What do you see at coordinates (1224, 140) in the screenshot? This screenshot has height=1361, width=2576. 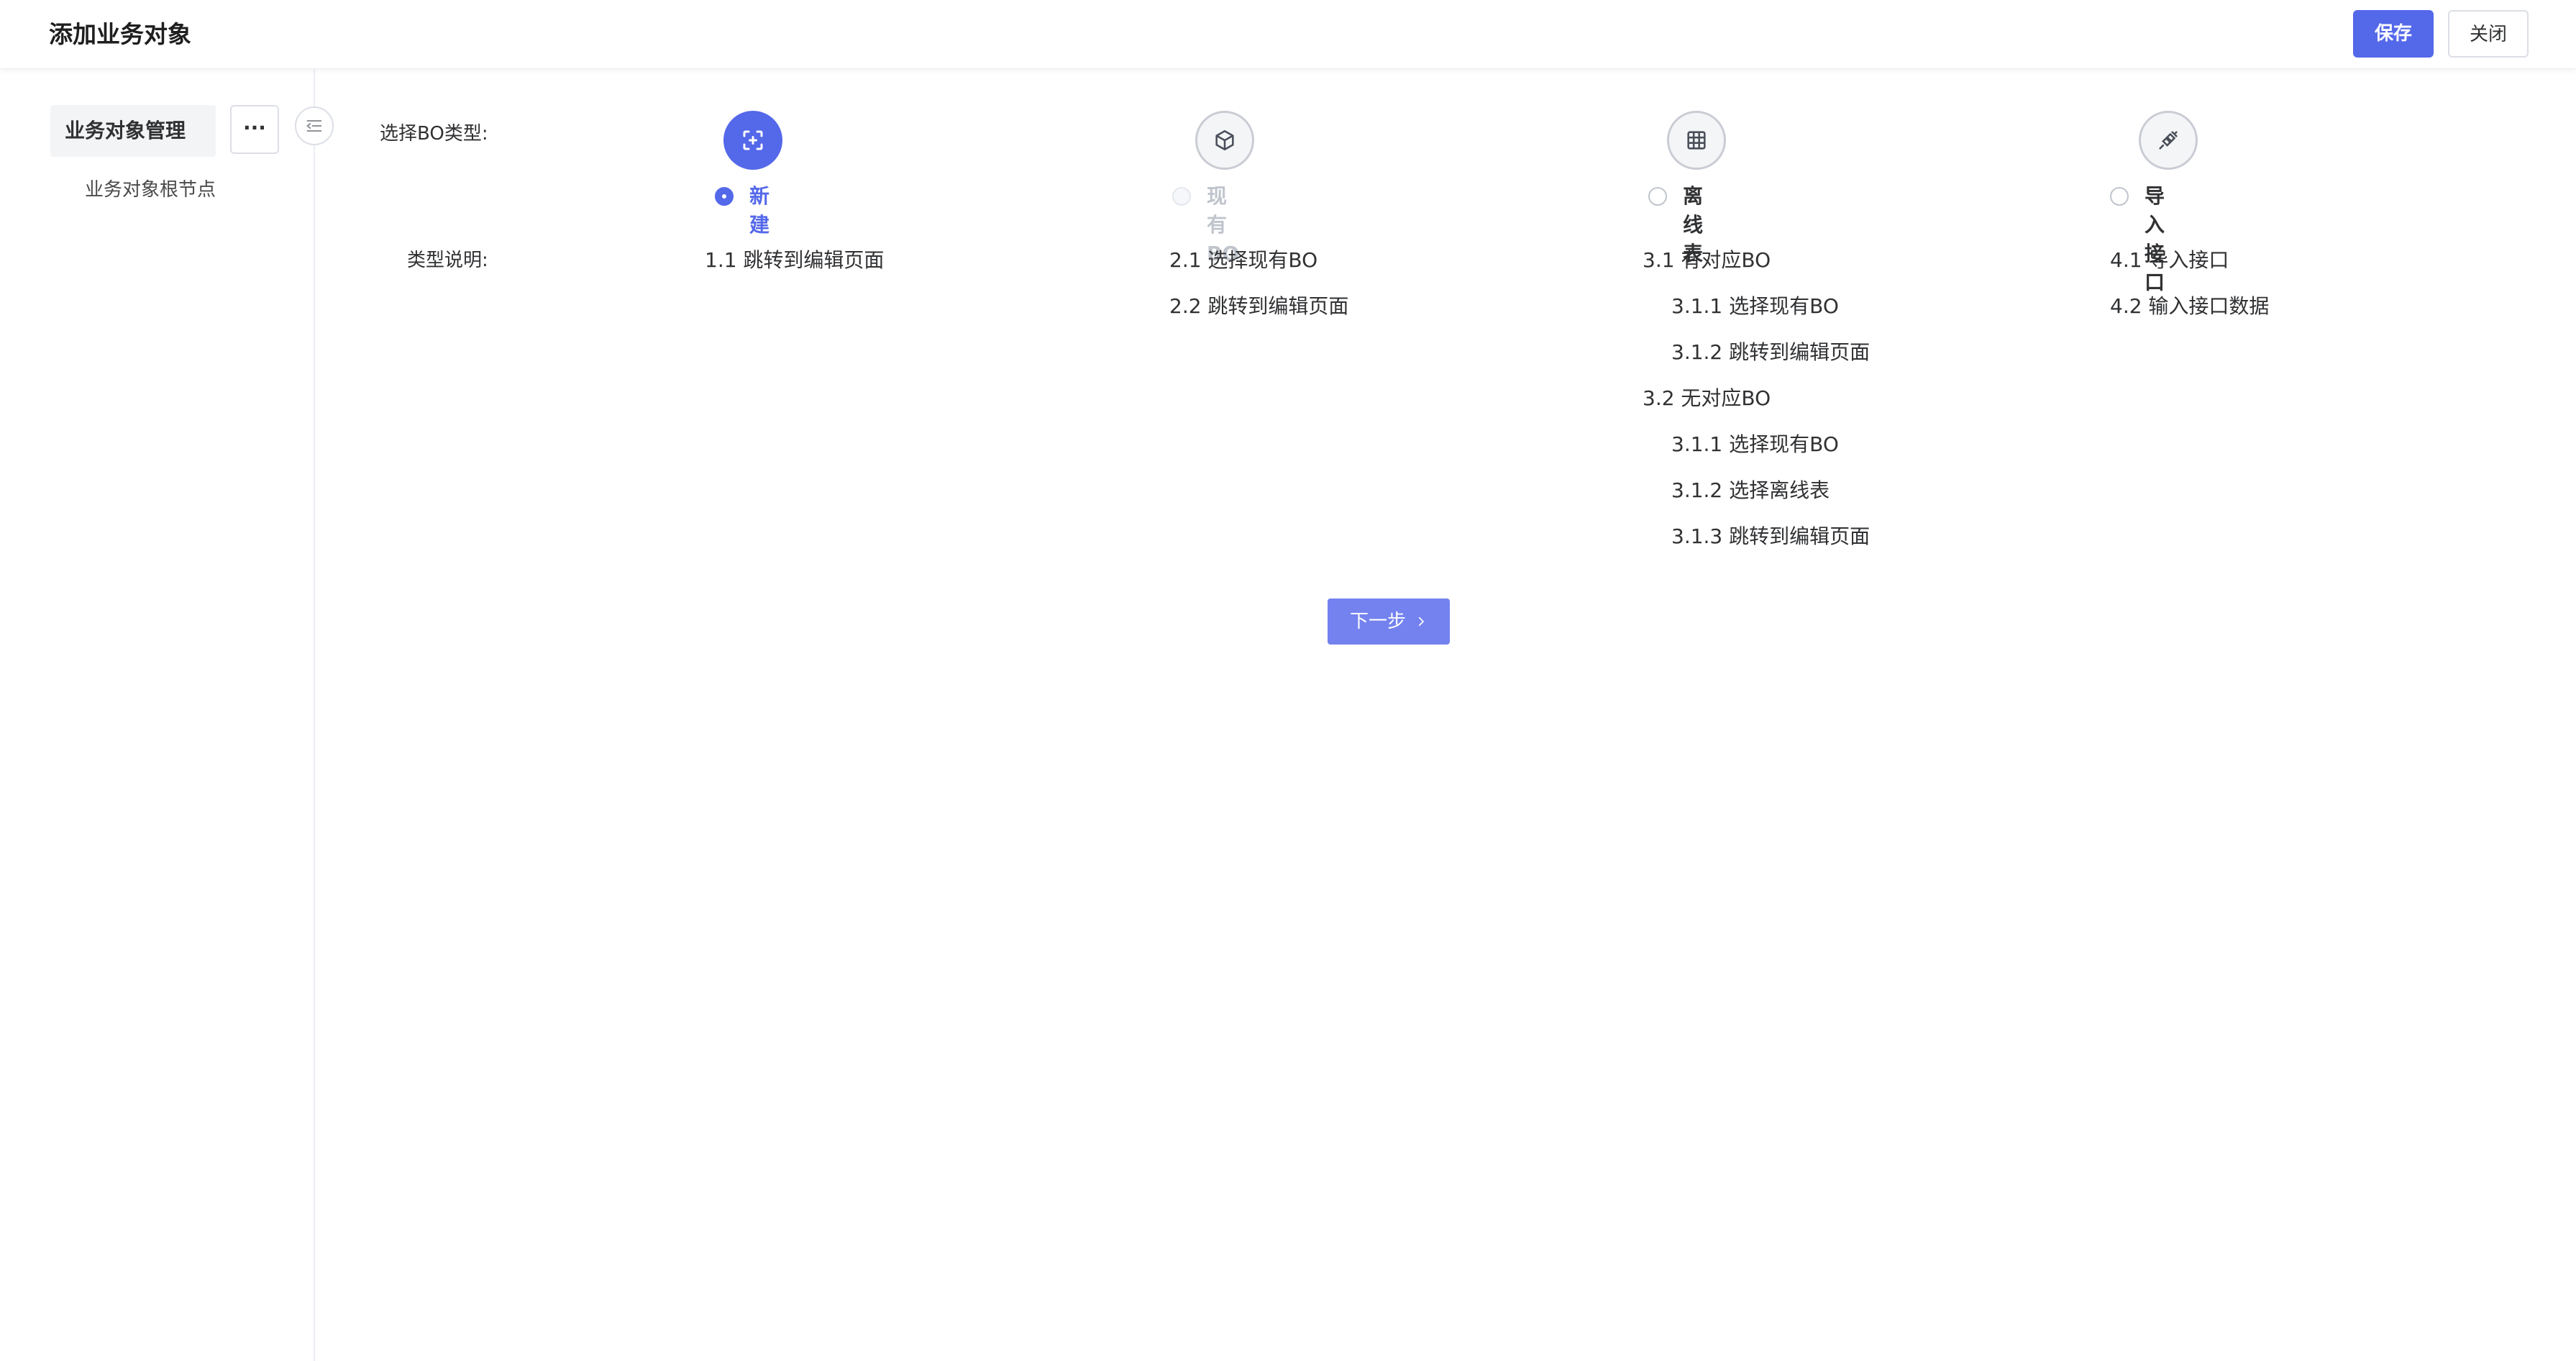 I see `cube-icon` at bounding box center [1224, 140].